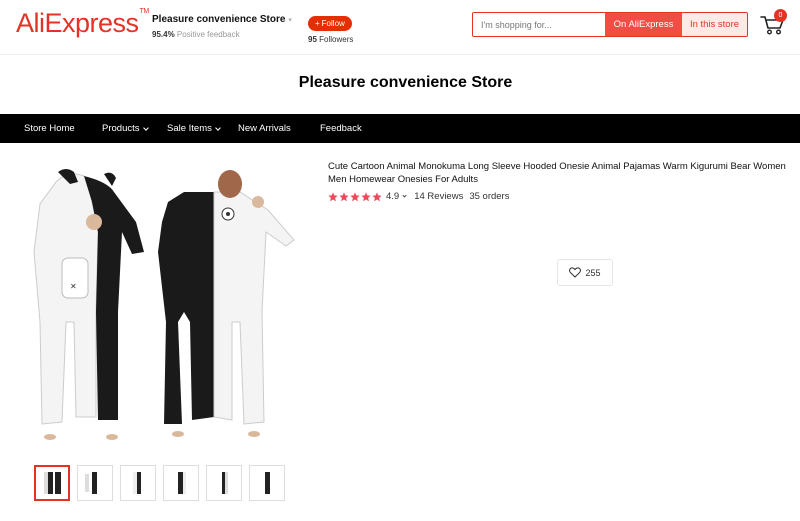 This screenshot has height=521, width=800. Describe the element at coordinates (163, 34) in the screenshot. I see `positive-percent: 95.4%` at that location.